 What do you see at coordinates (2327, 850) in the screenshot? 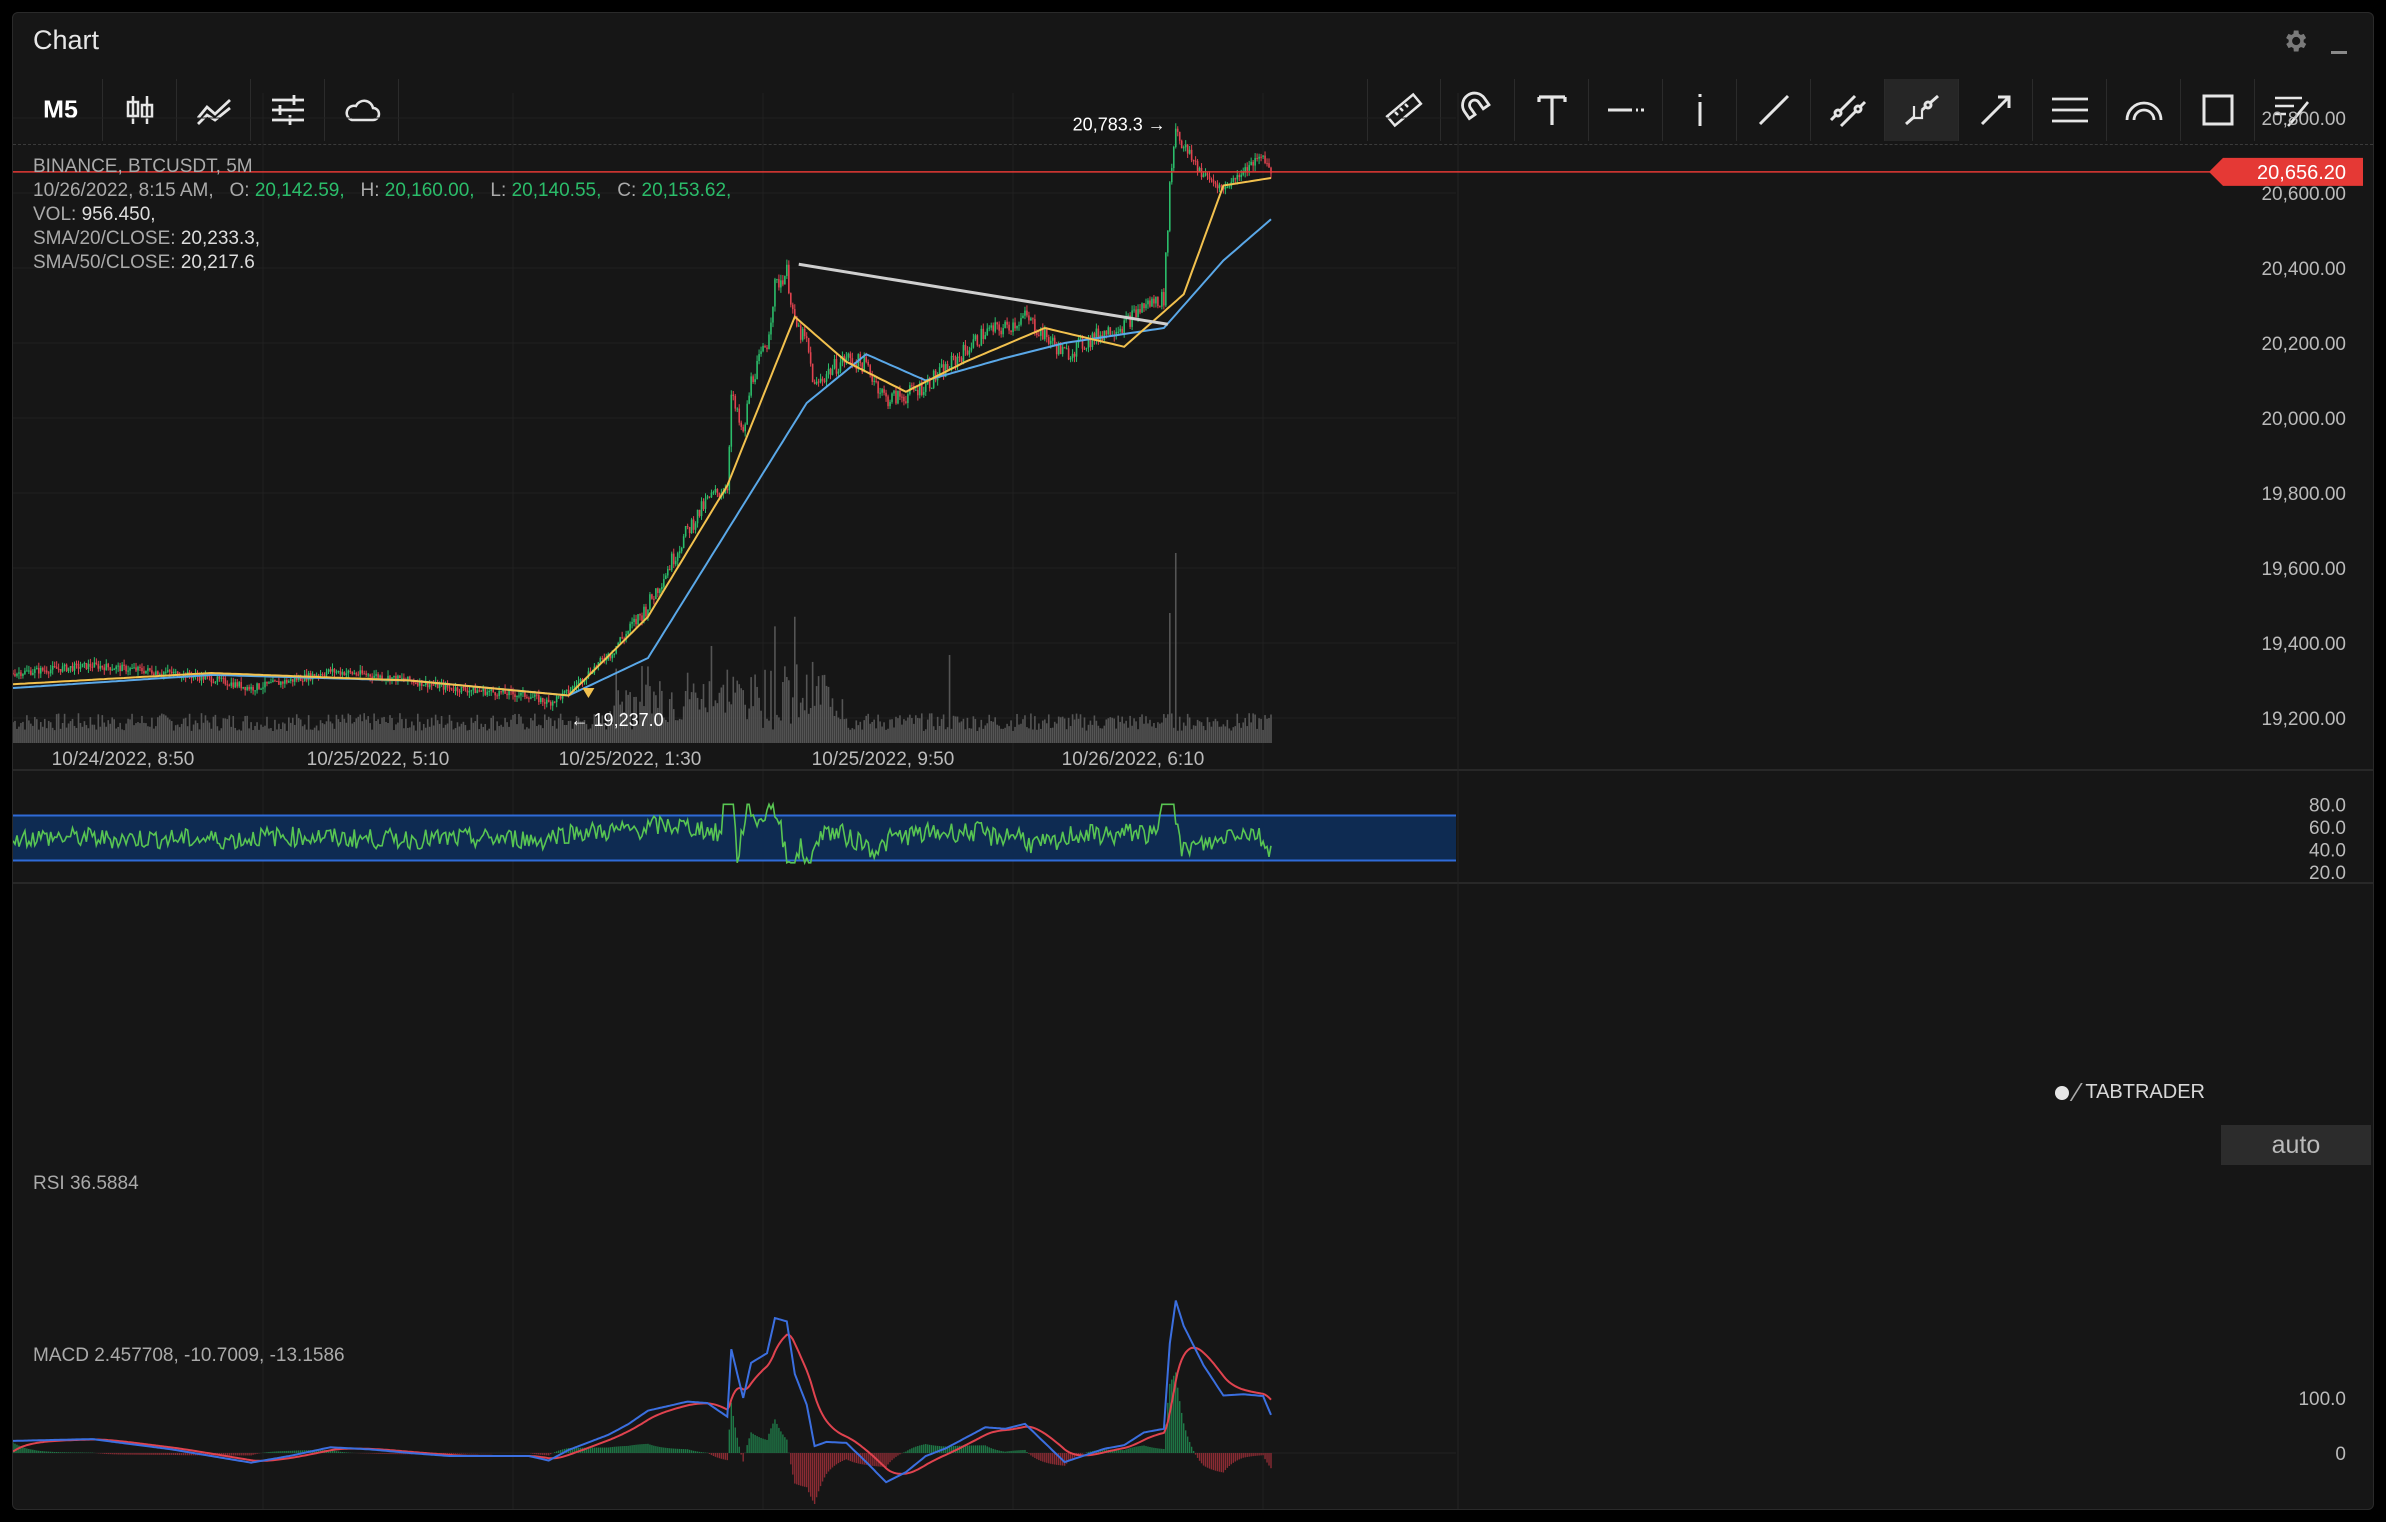
I see `rsi-axis-tick: 40.0` at bounding box center [2327, 850].